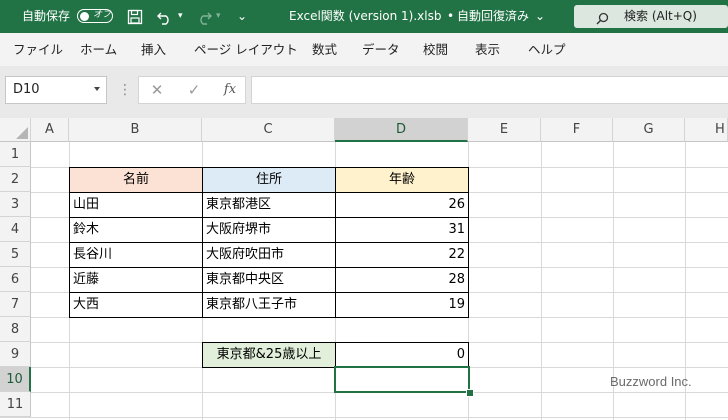 The image size is (728, 420). I want to click on row-header-11: 11, so click(15, 404).